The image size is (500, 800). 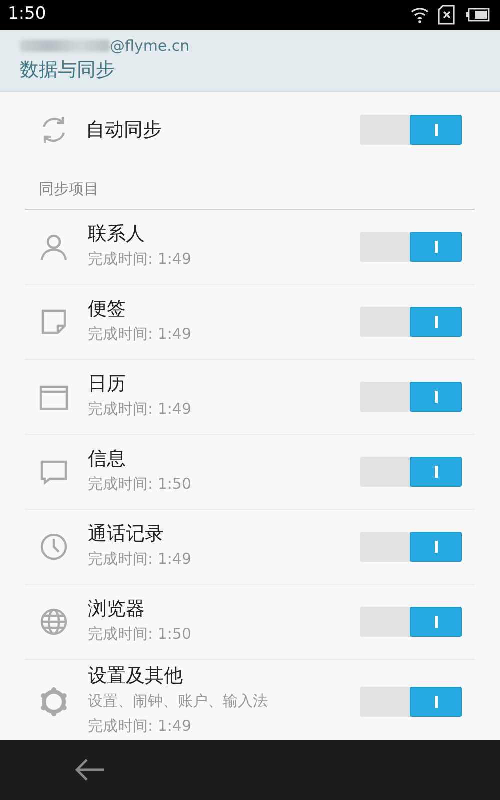 What do you see at coordinates (126, 534) in the screenshot?
I see `item-title: 通话记录` at bounding box center [126, 534].